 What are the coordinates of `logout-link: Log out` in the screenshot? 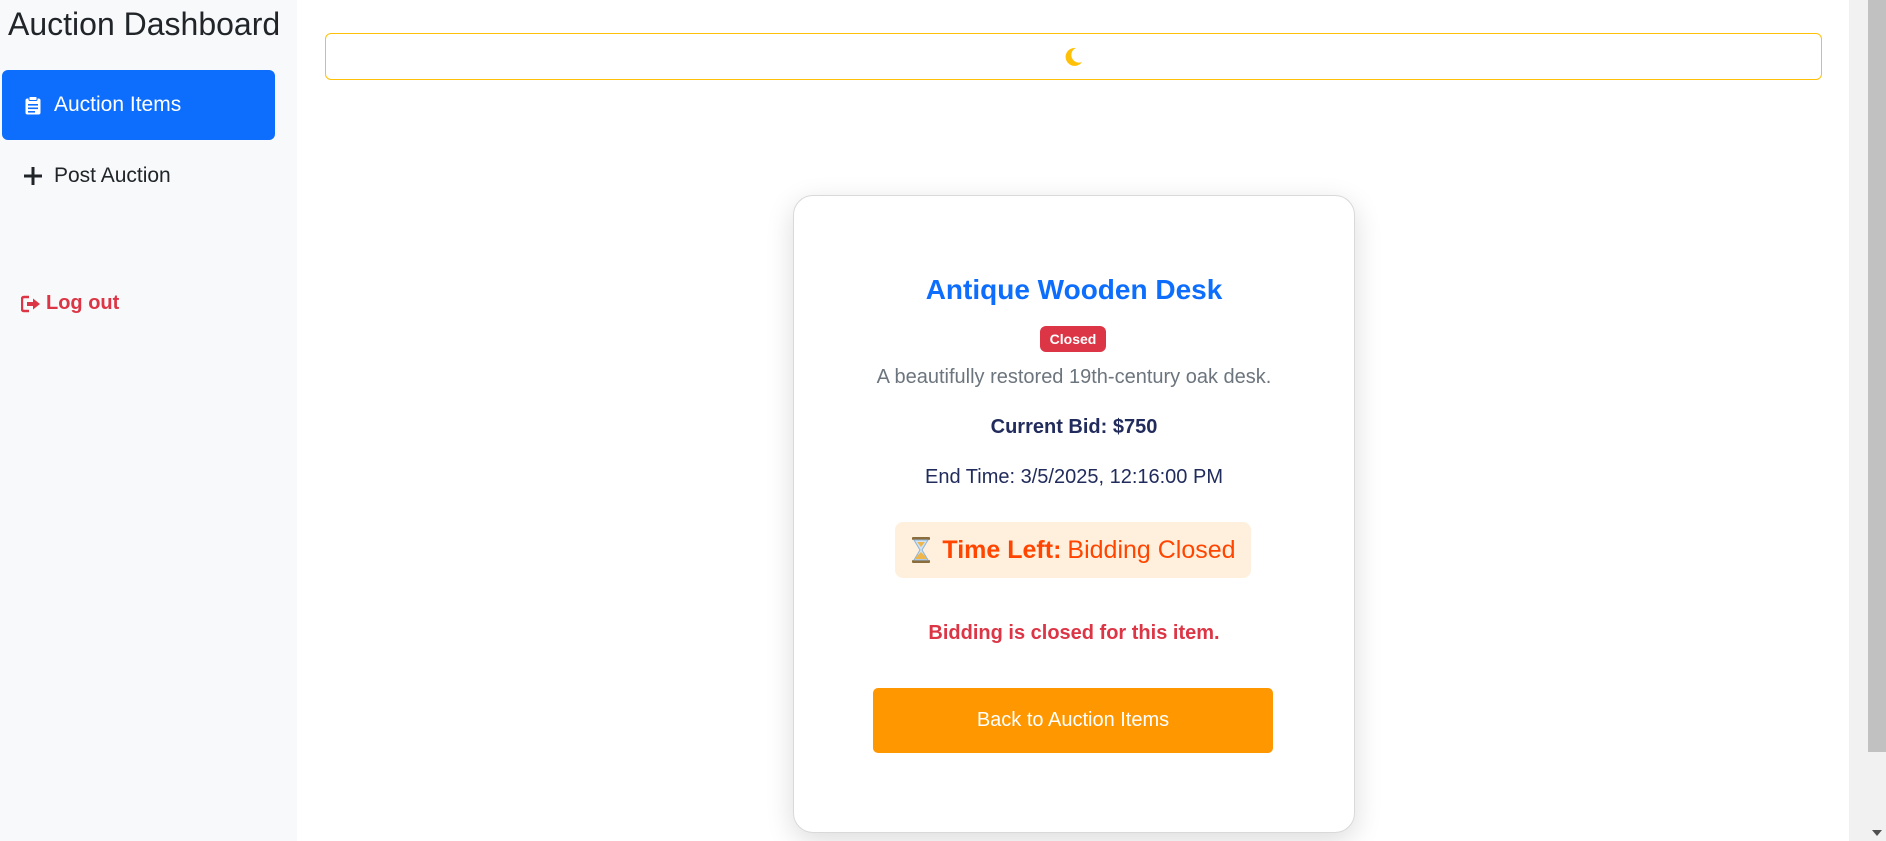 It's located at (70, 303).